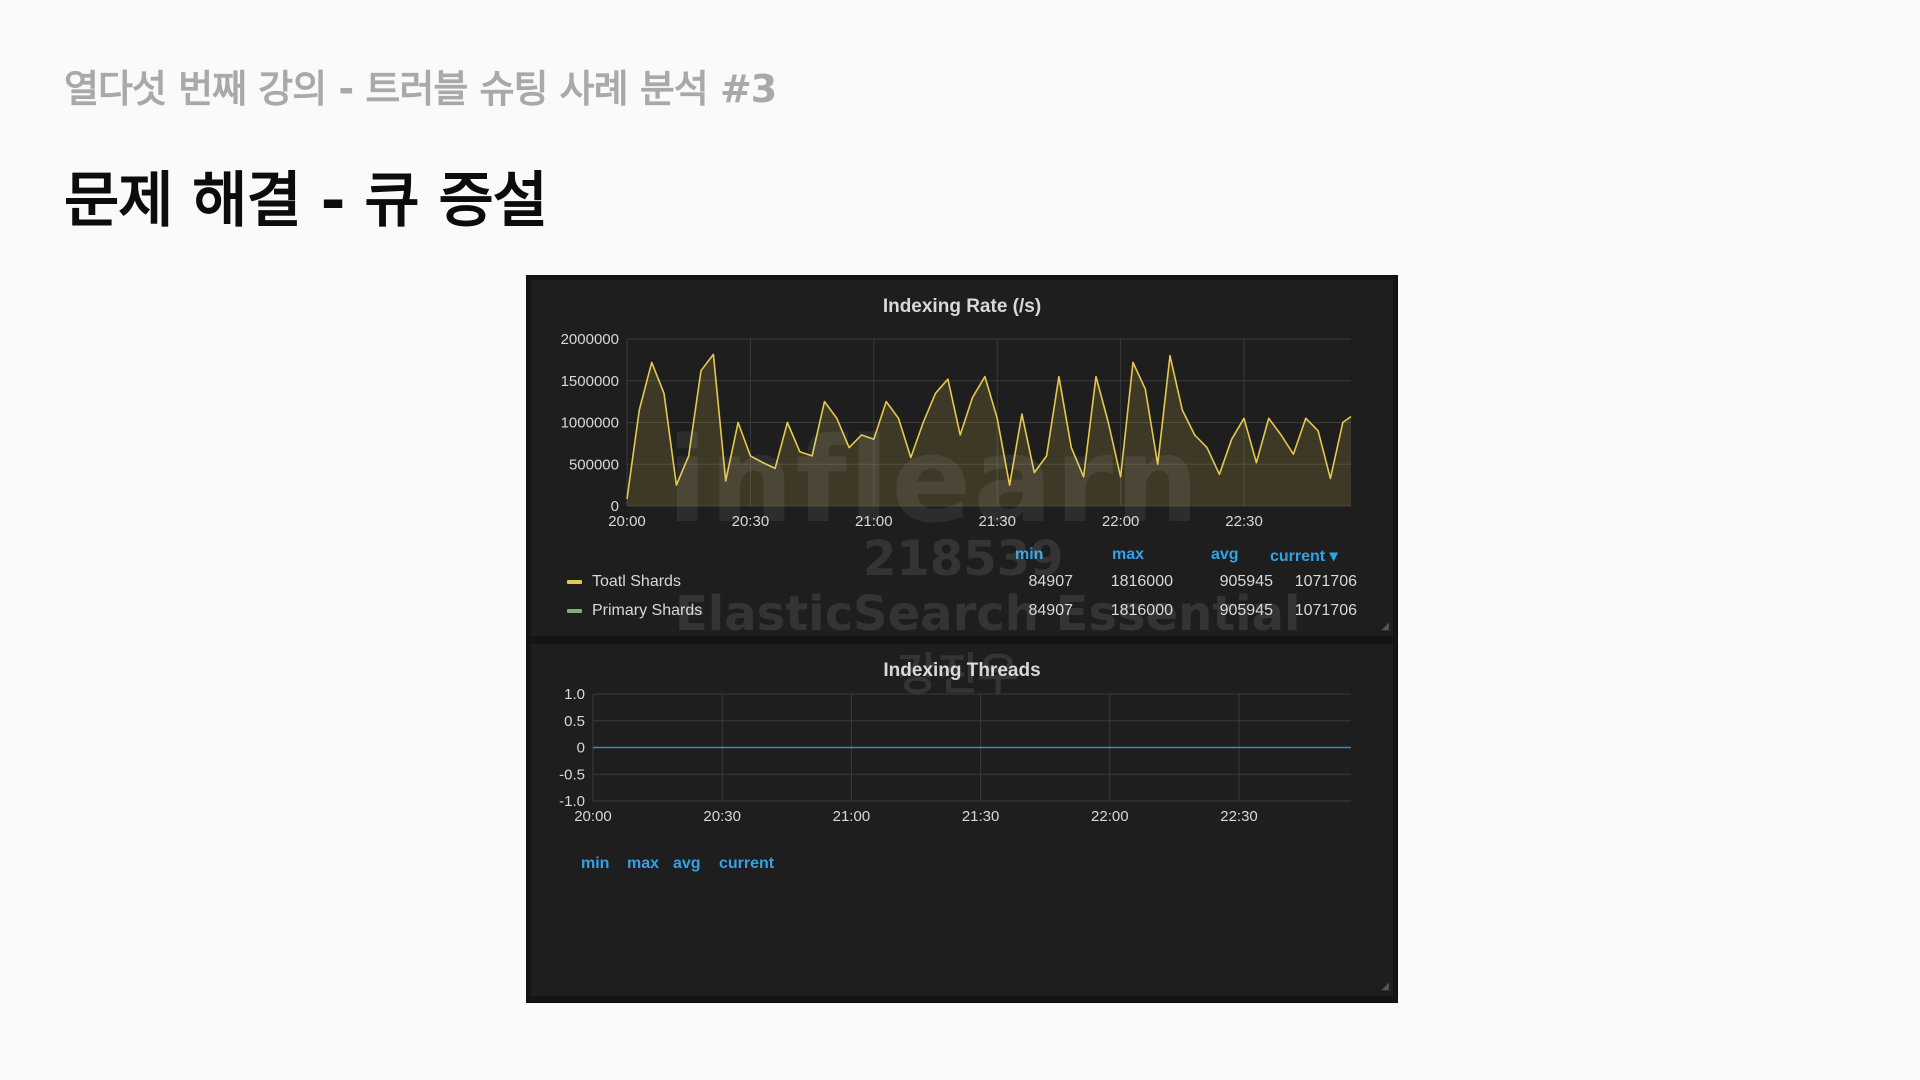  I want to click on legend-header-current: current ▾, so click(1304, 556).